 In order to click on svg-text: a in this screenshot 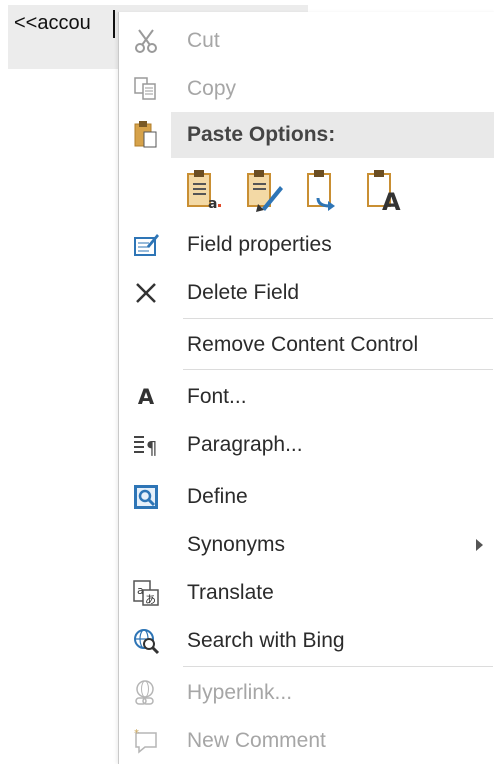, I will do `click(212, 204)`.